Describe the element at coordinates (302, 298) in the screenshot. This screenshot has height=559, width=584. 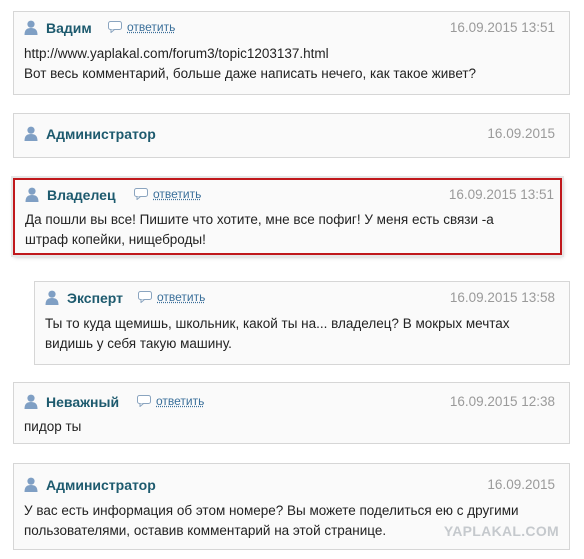
I see `comment-header: Эксперт ответить 16.09.2015 13:58` at that location.